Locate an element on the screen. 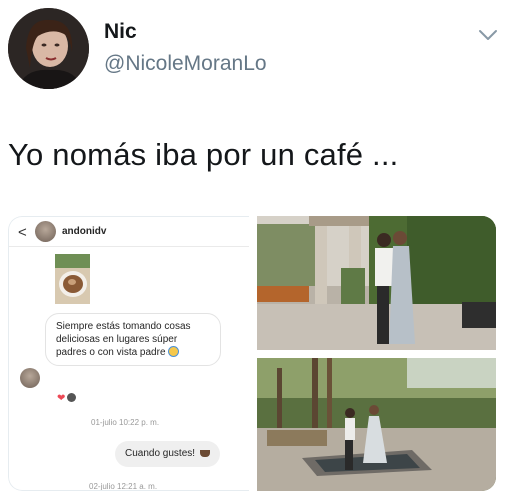 This screenshot has width=523, height=501. user-avatar is located at coordinates (48, 48).